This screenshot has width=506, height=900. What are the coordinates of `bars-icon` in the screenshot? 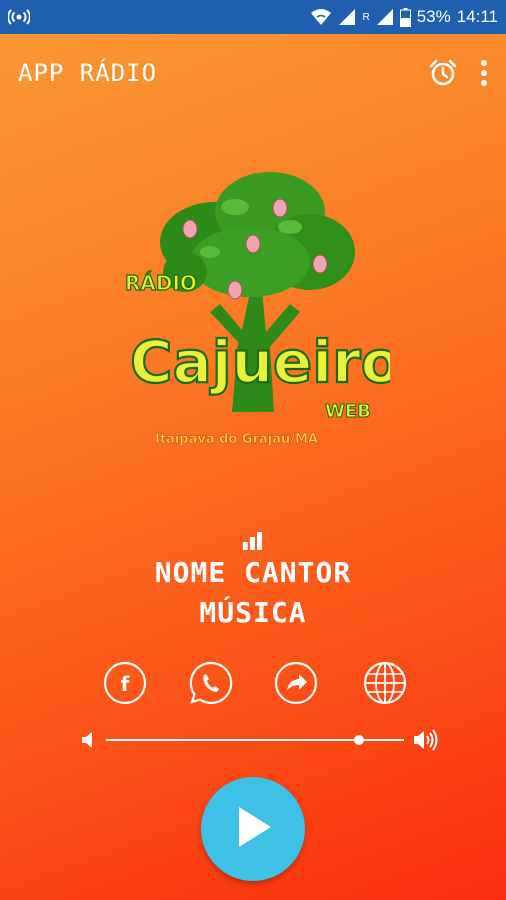 It's located at (254, 540).